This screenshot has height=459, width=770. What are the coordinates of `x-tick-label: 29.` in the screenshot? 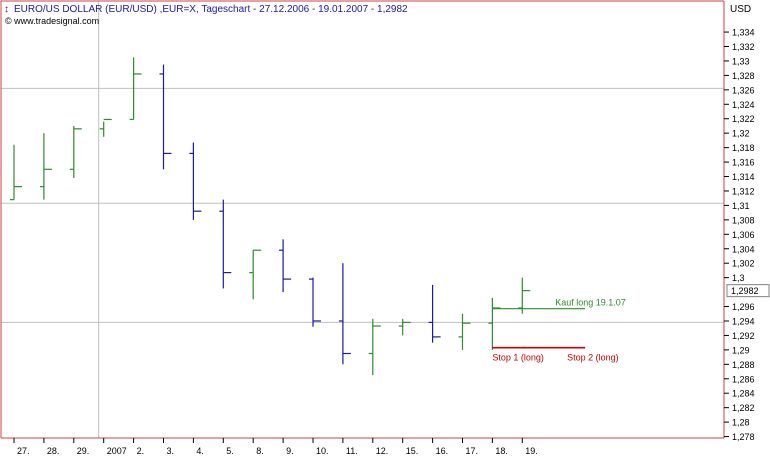 It's located at (83, 451).